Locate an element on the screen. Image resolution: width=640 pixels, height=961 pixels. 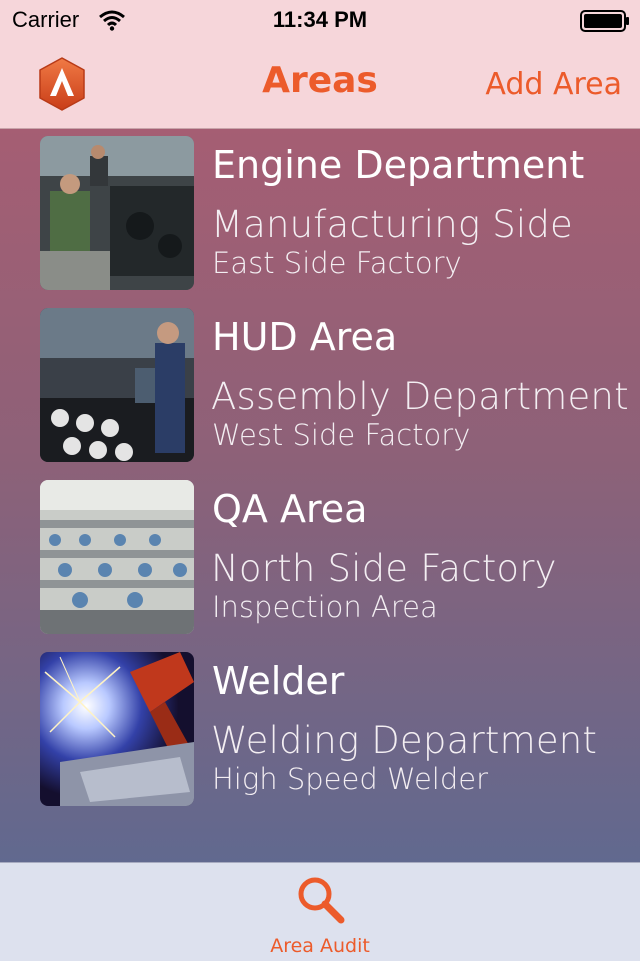
status-bar: Carrier 11:34 PM is located at coordinates (320, 20).